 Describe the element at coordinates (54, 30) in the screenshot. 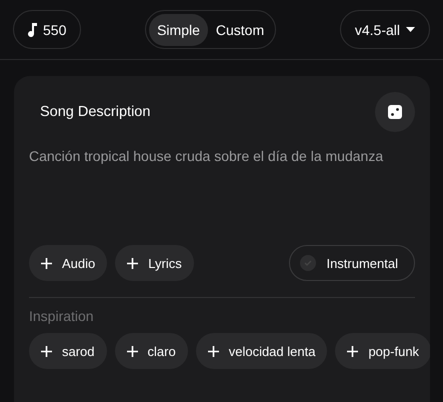

I see `credits-count: 550` at that location.